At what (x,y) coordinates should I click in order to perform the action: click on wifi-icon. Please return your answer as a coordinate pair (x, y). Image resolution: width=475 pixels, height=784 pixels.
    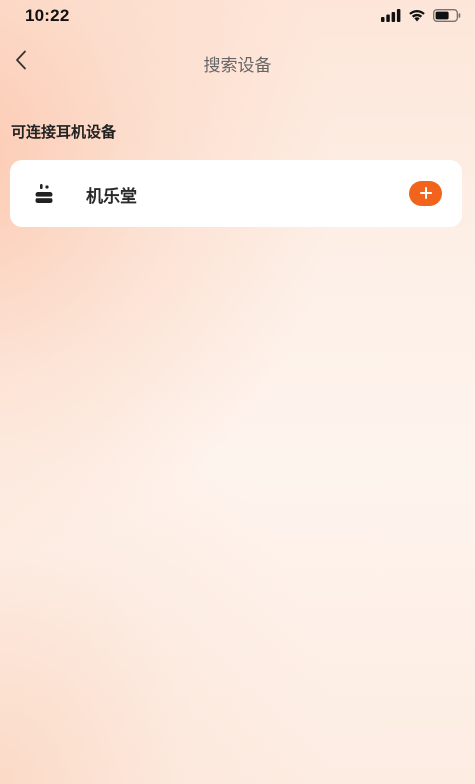
    Looking at the image, I should click on (417, 15).